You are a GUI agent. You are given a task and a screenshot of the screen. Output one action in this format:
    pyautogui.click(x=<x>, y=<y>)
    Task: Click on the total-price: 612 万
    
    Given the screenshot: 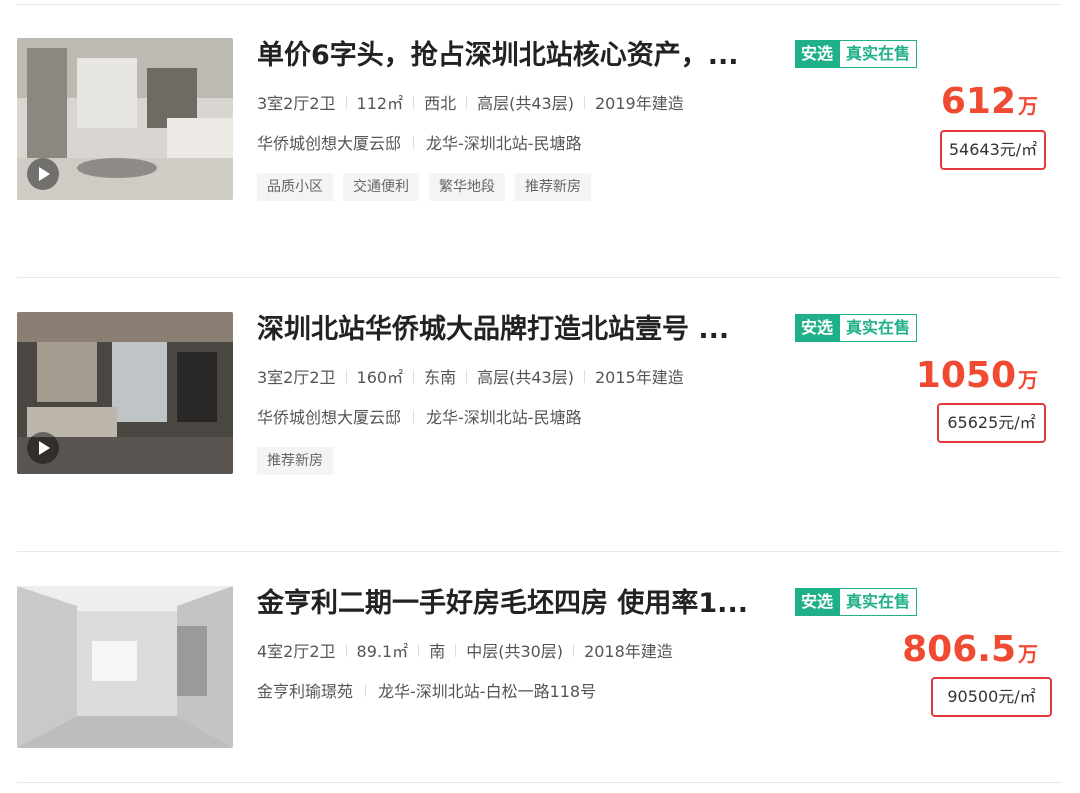 What is the action you would take?
    pyautogui.click(x=989, y=101)
    